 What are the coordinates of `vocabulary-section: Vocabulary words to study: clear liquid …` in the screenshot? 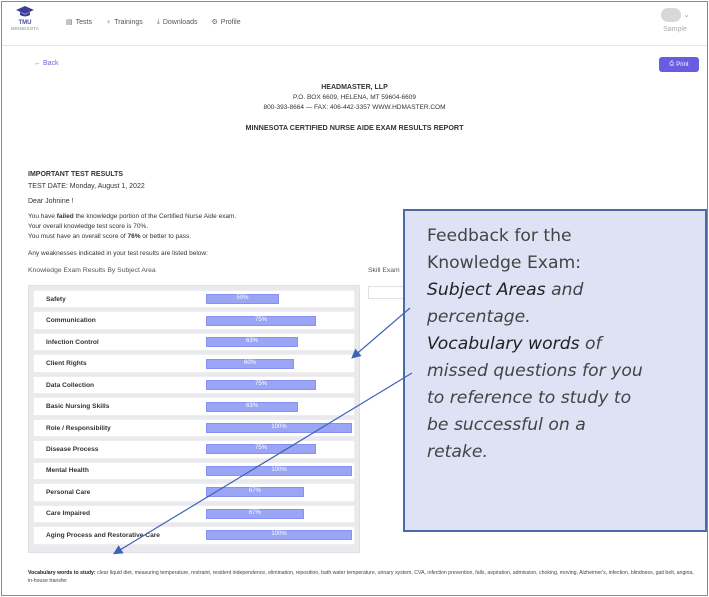 It's located at (363, 577).